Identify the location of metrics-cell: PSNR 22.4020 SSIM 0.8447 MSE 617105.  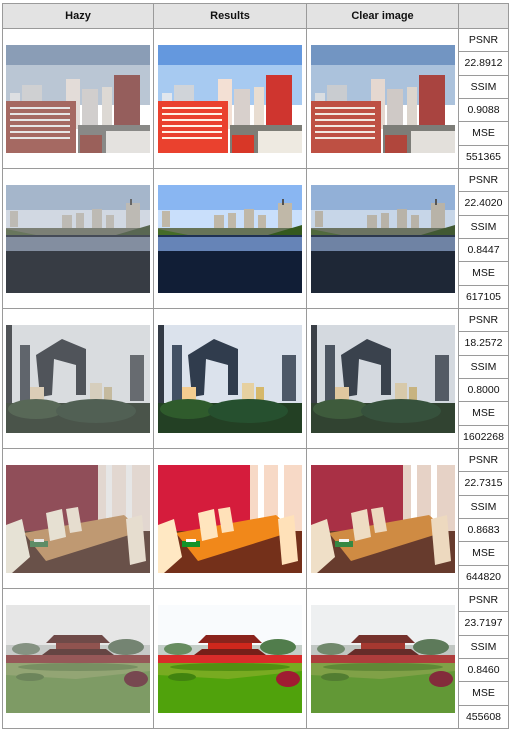
(483, 238).